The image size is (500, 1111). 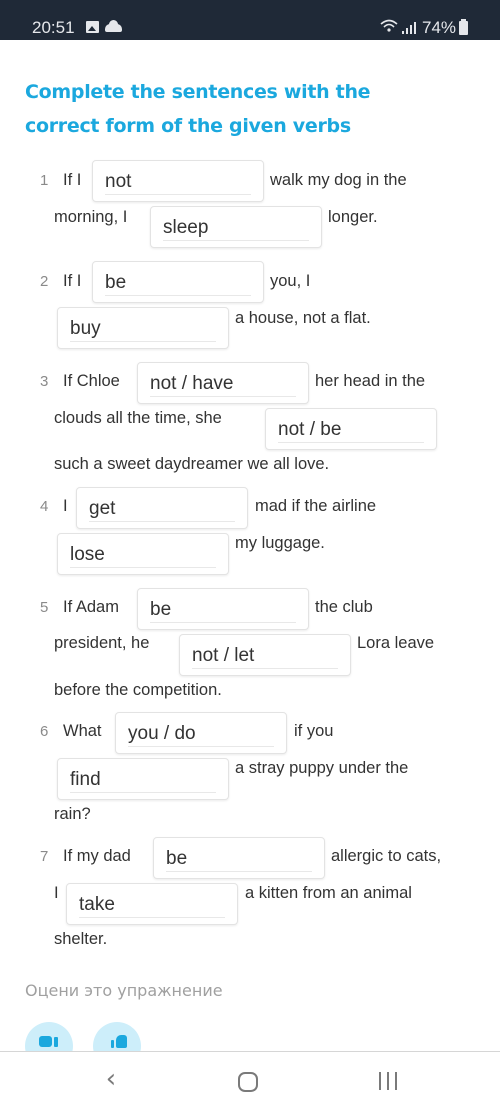 What do you see at coordinates (396, 643) in the screenshot?
I see `sentence-text: Lora leave` at bounding box center [396, 643].